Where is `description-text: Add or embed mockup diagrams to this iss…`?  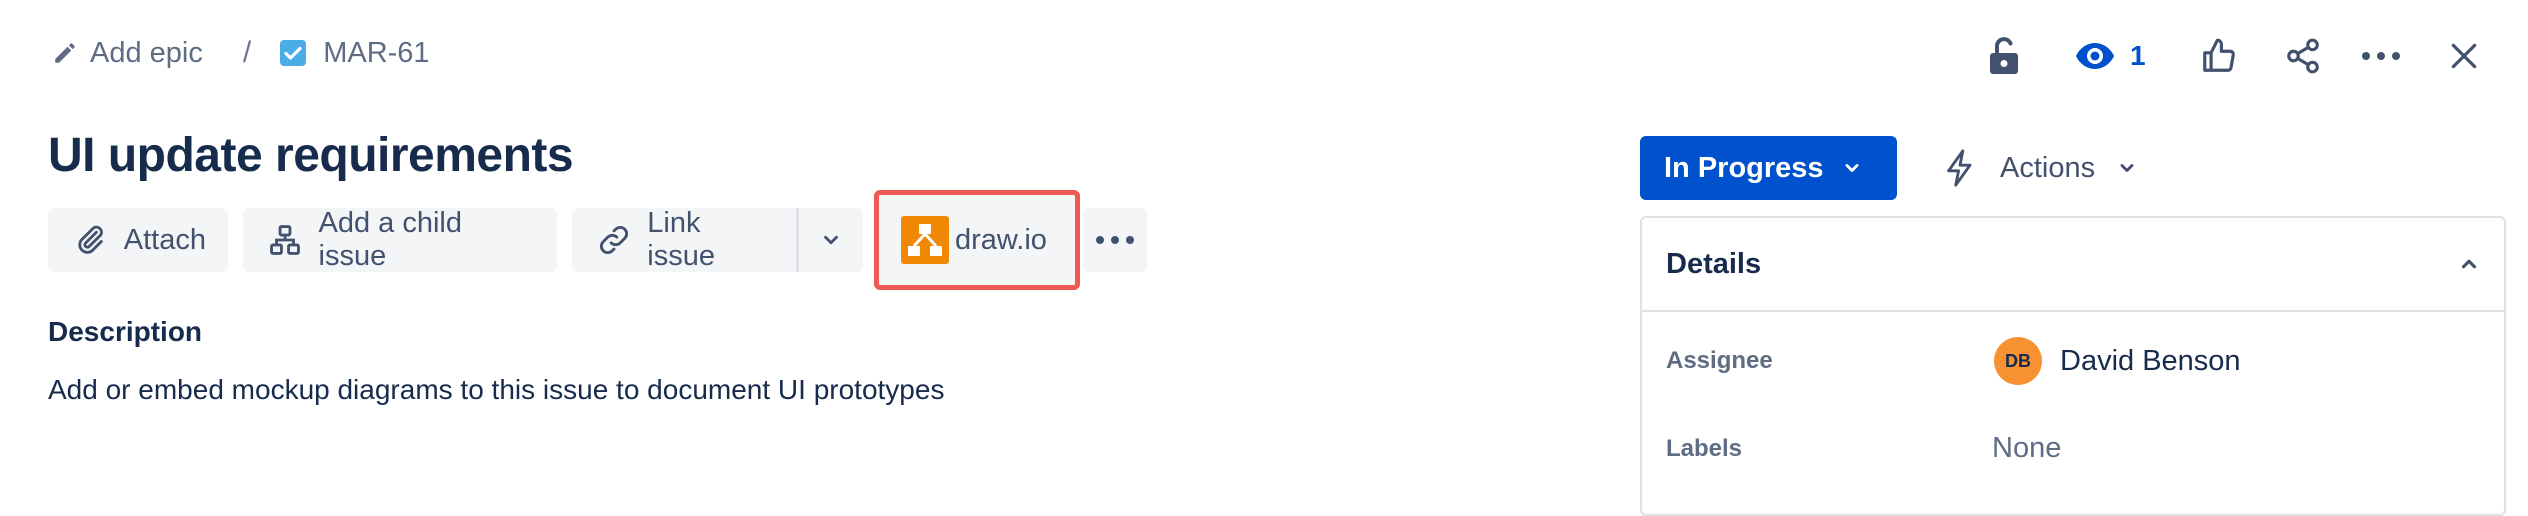
description-text: Add or embed mockup diagrams to this iss… is located at coordinates (496, 390).